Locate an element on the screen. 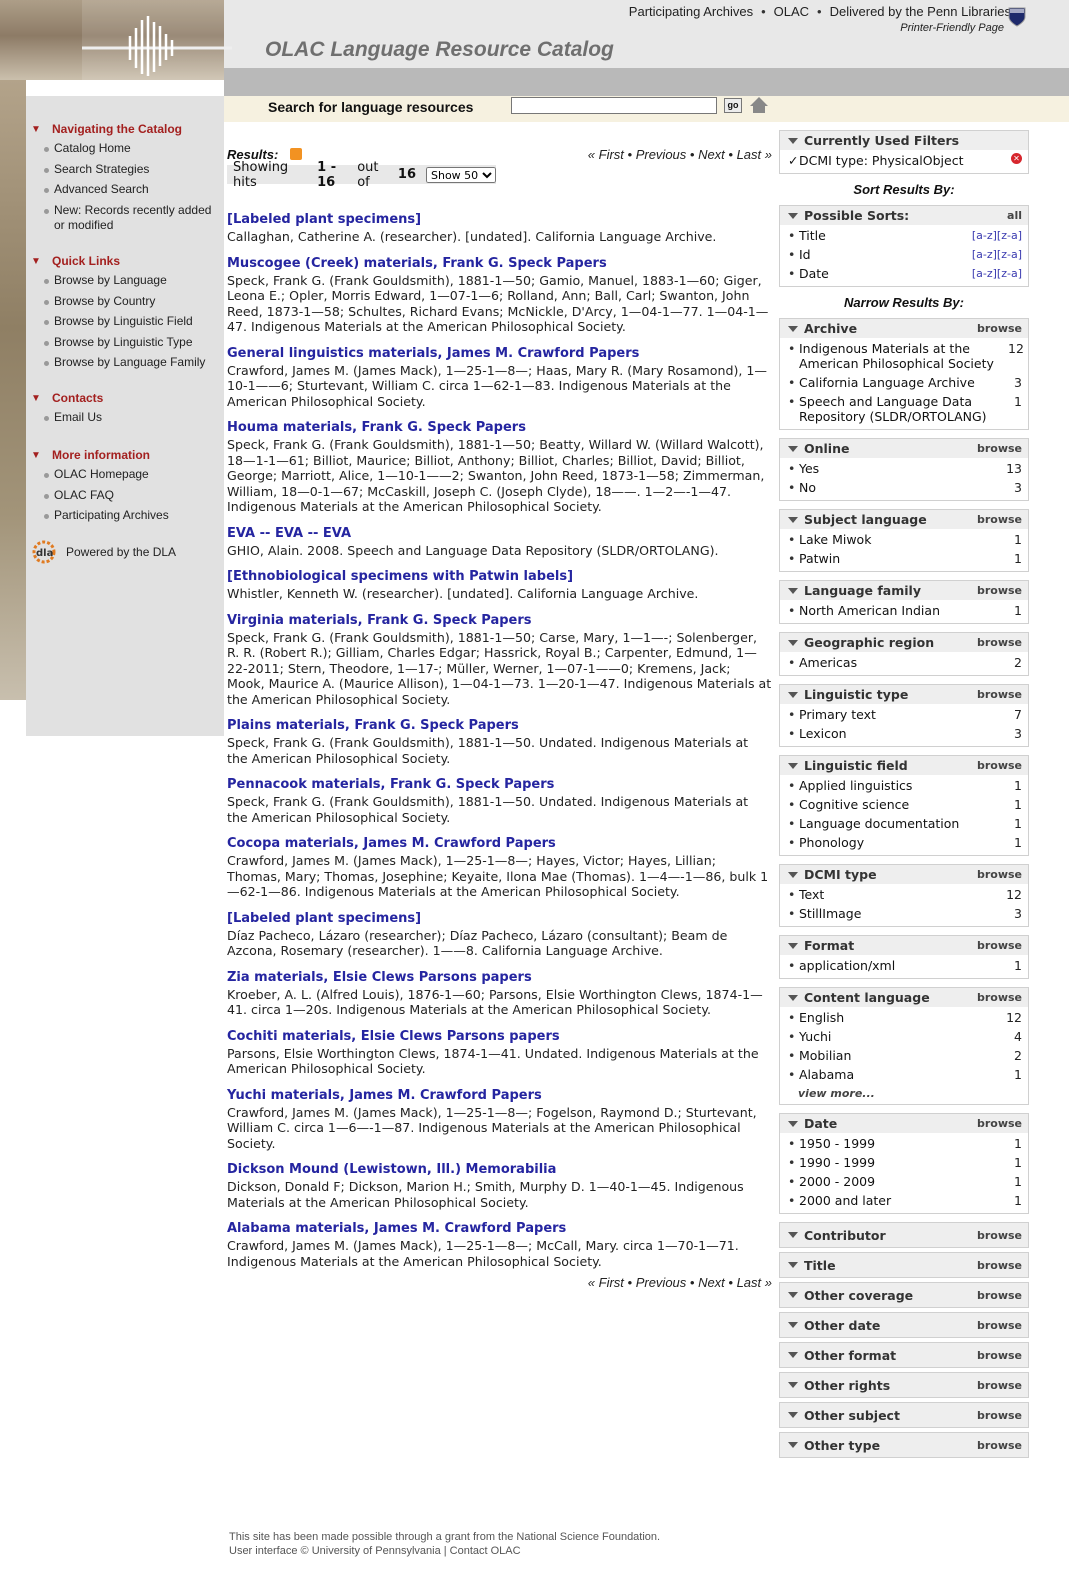 The width and height of the screenshot is (1069, 1590). nav-item-browse-country: Browse by Country is located at coordinates (115, 302).